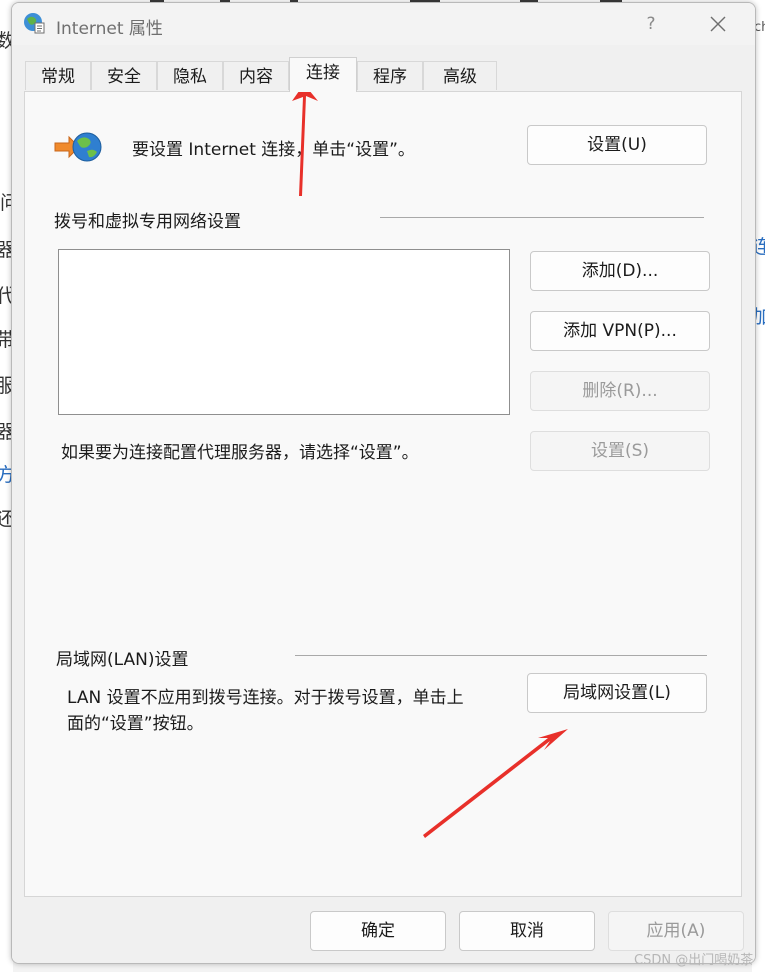  What do you see at coordinates (378, 931) in the screenshot?
I see `ok-button: 确定` at bounding box center [378, 931].